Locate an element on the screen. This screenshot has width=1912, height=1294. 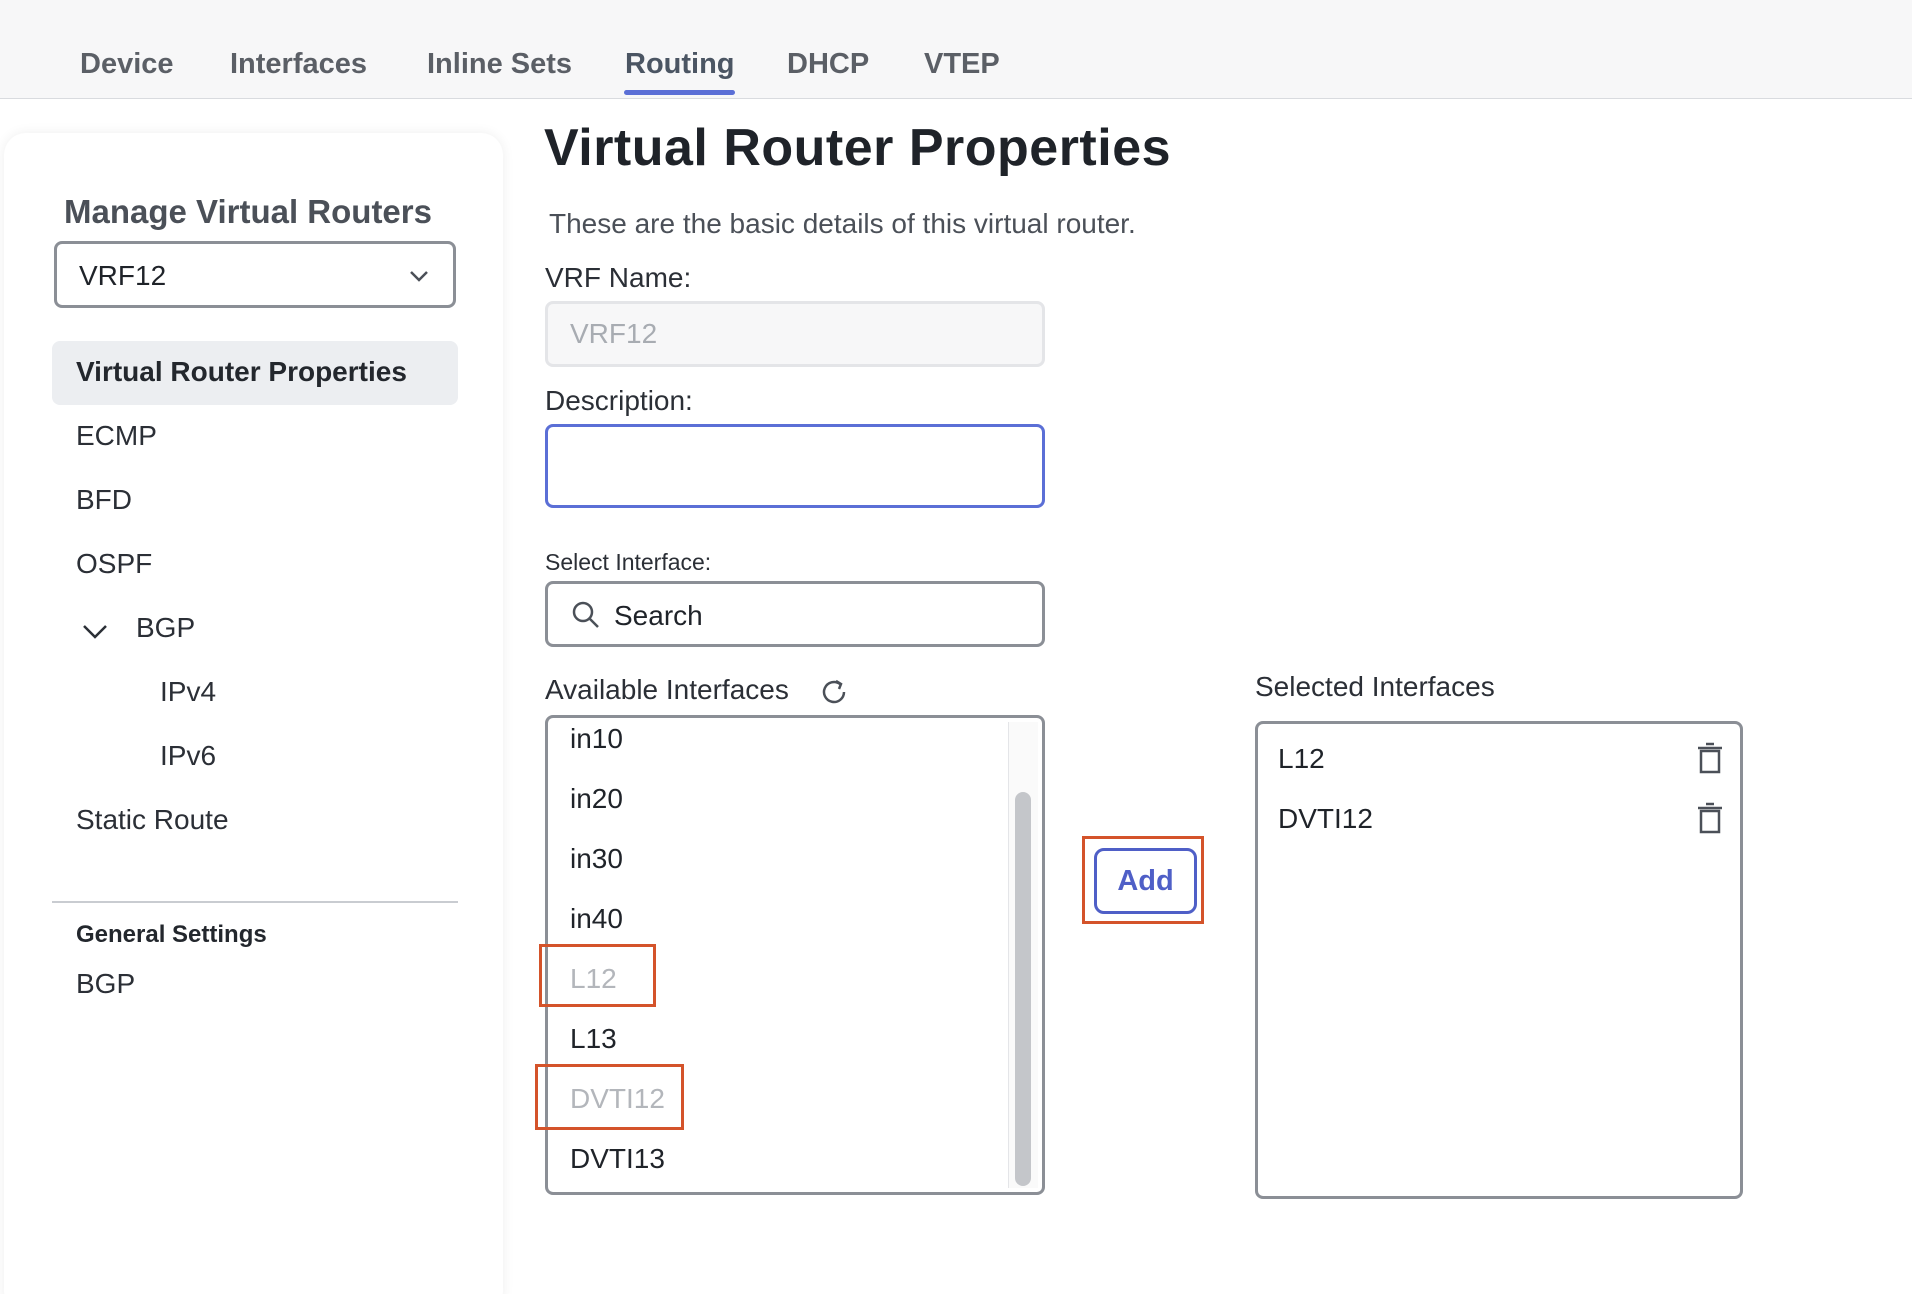
available-interfaces-label: Available Interfaces is located at coordinates (667, 689).